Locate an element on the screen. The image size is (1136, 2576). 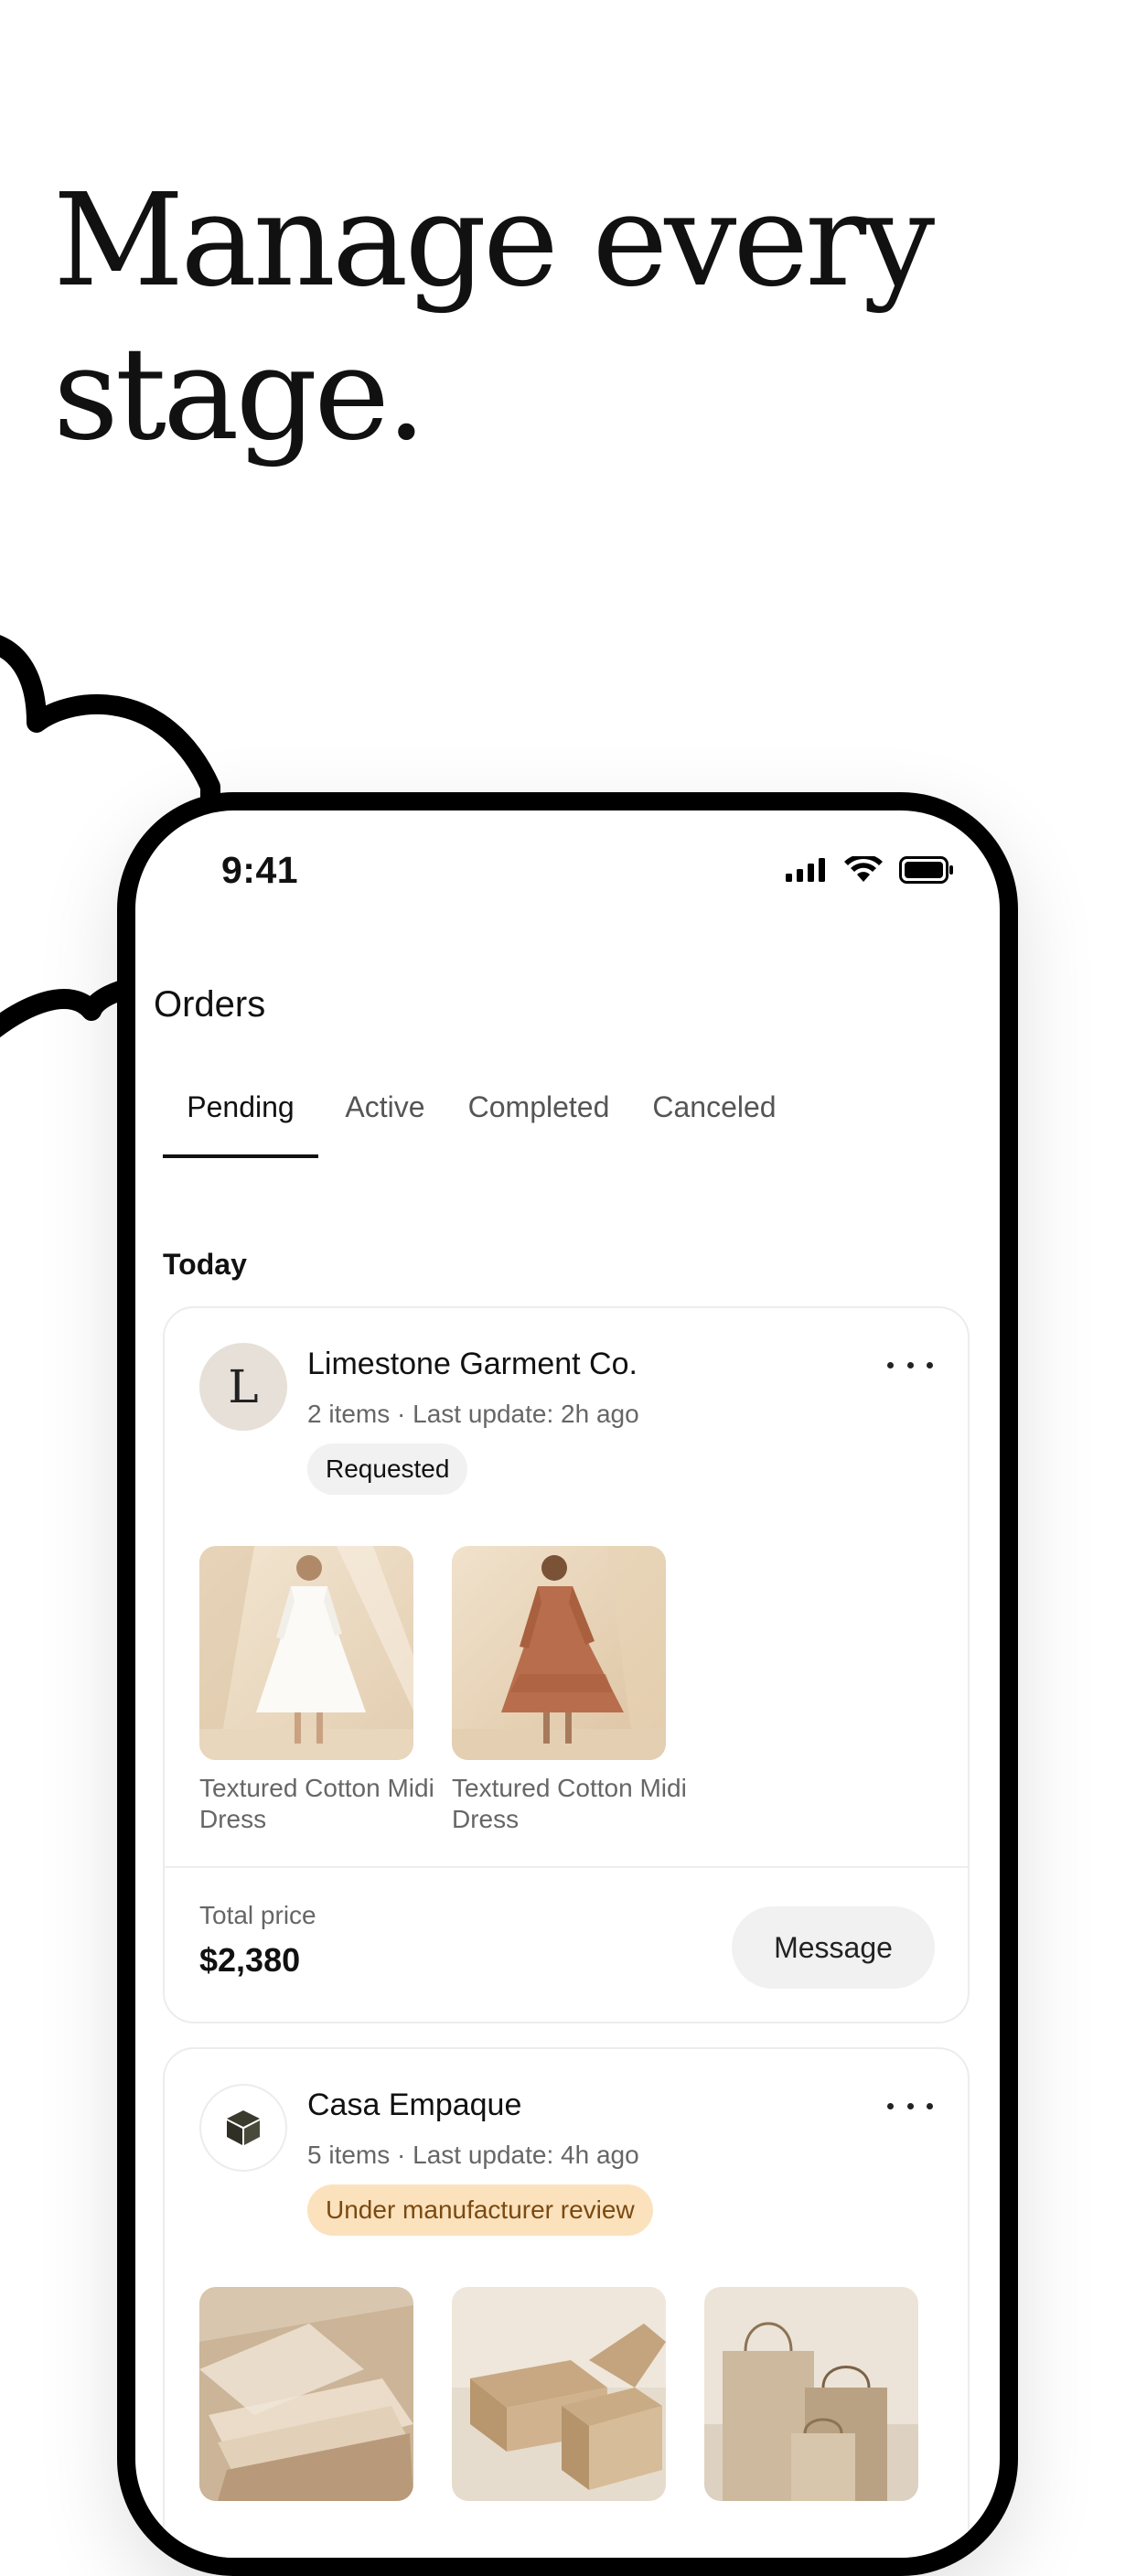
status-badge: Under manufacturer review is located at coordinates (480, 2210).